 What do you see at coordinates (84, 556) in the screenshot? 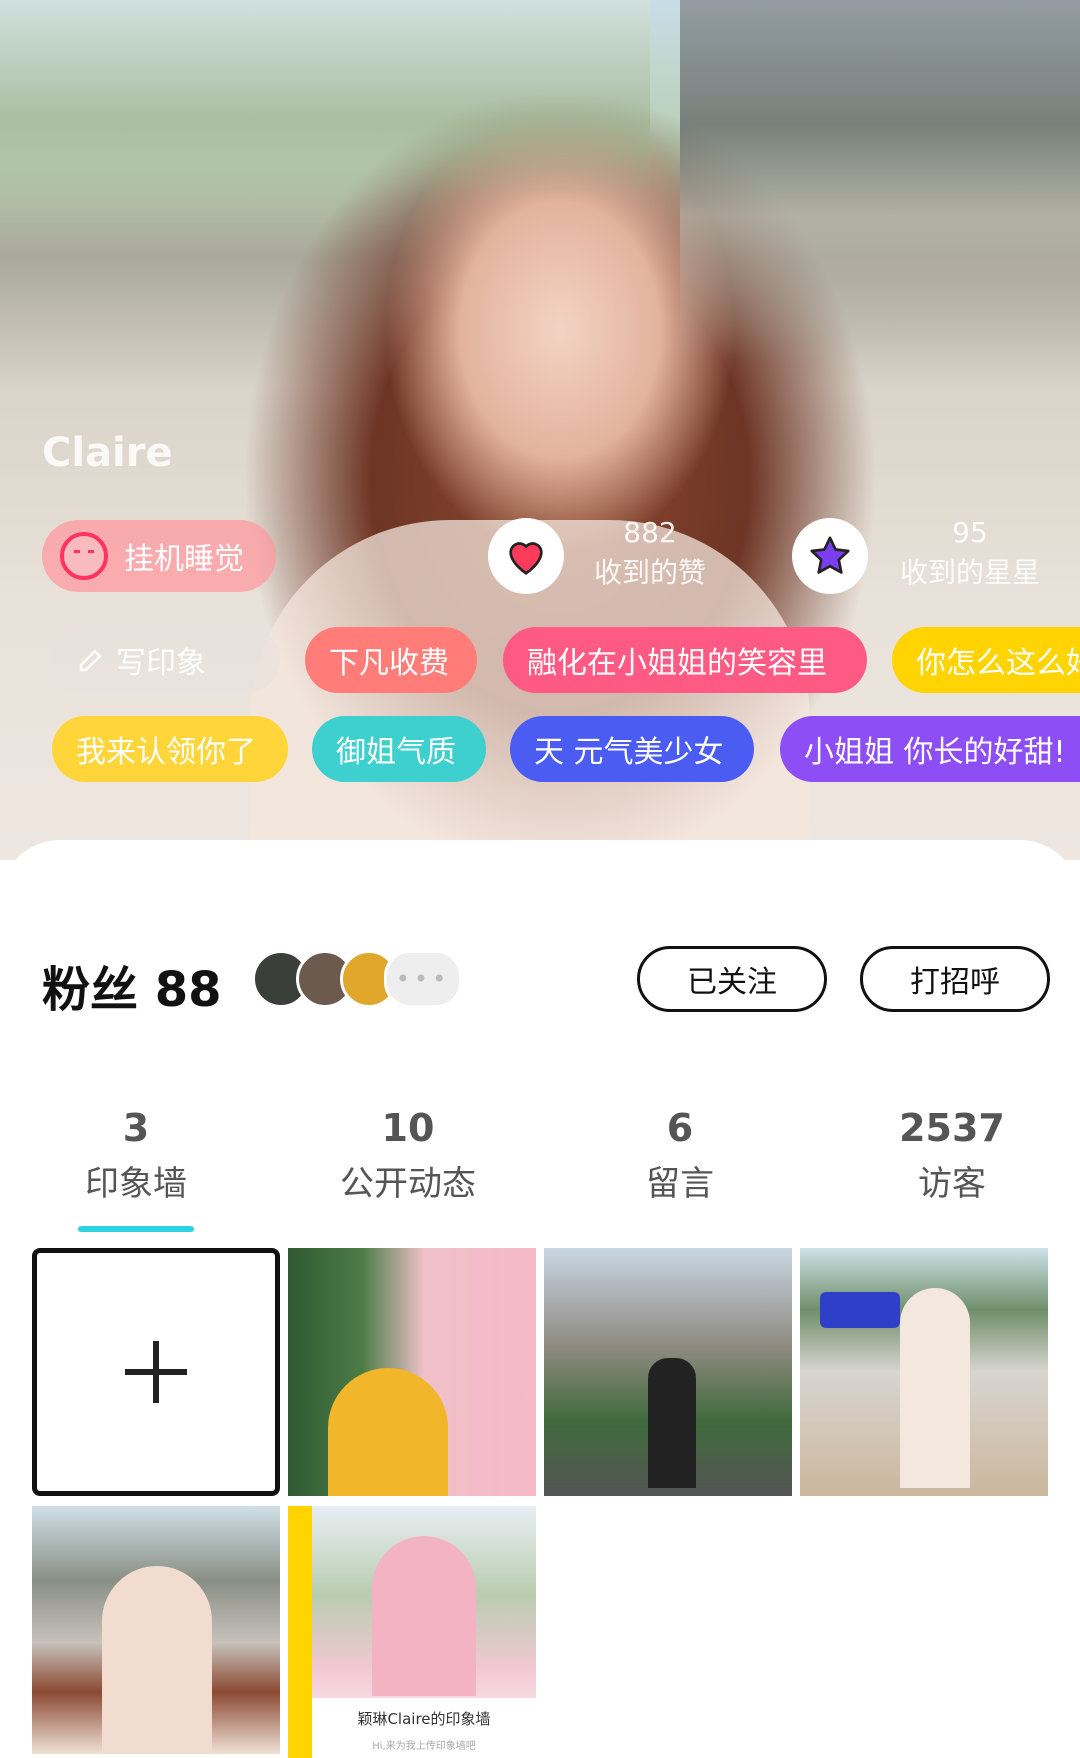
I see `sleep-face-icon` at bounding box center [84, 556].